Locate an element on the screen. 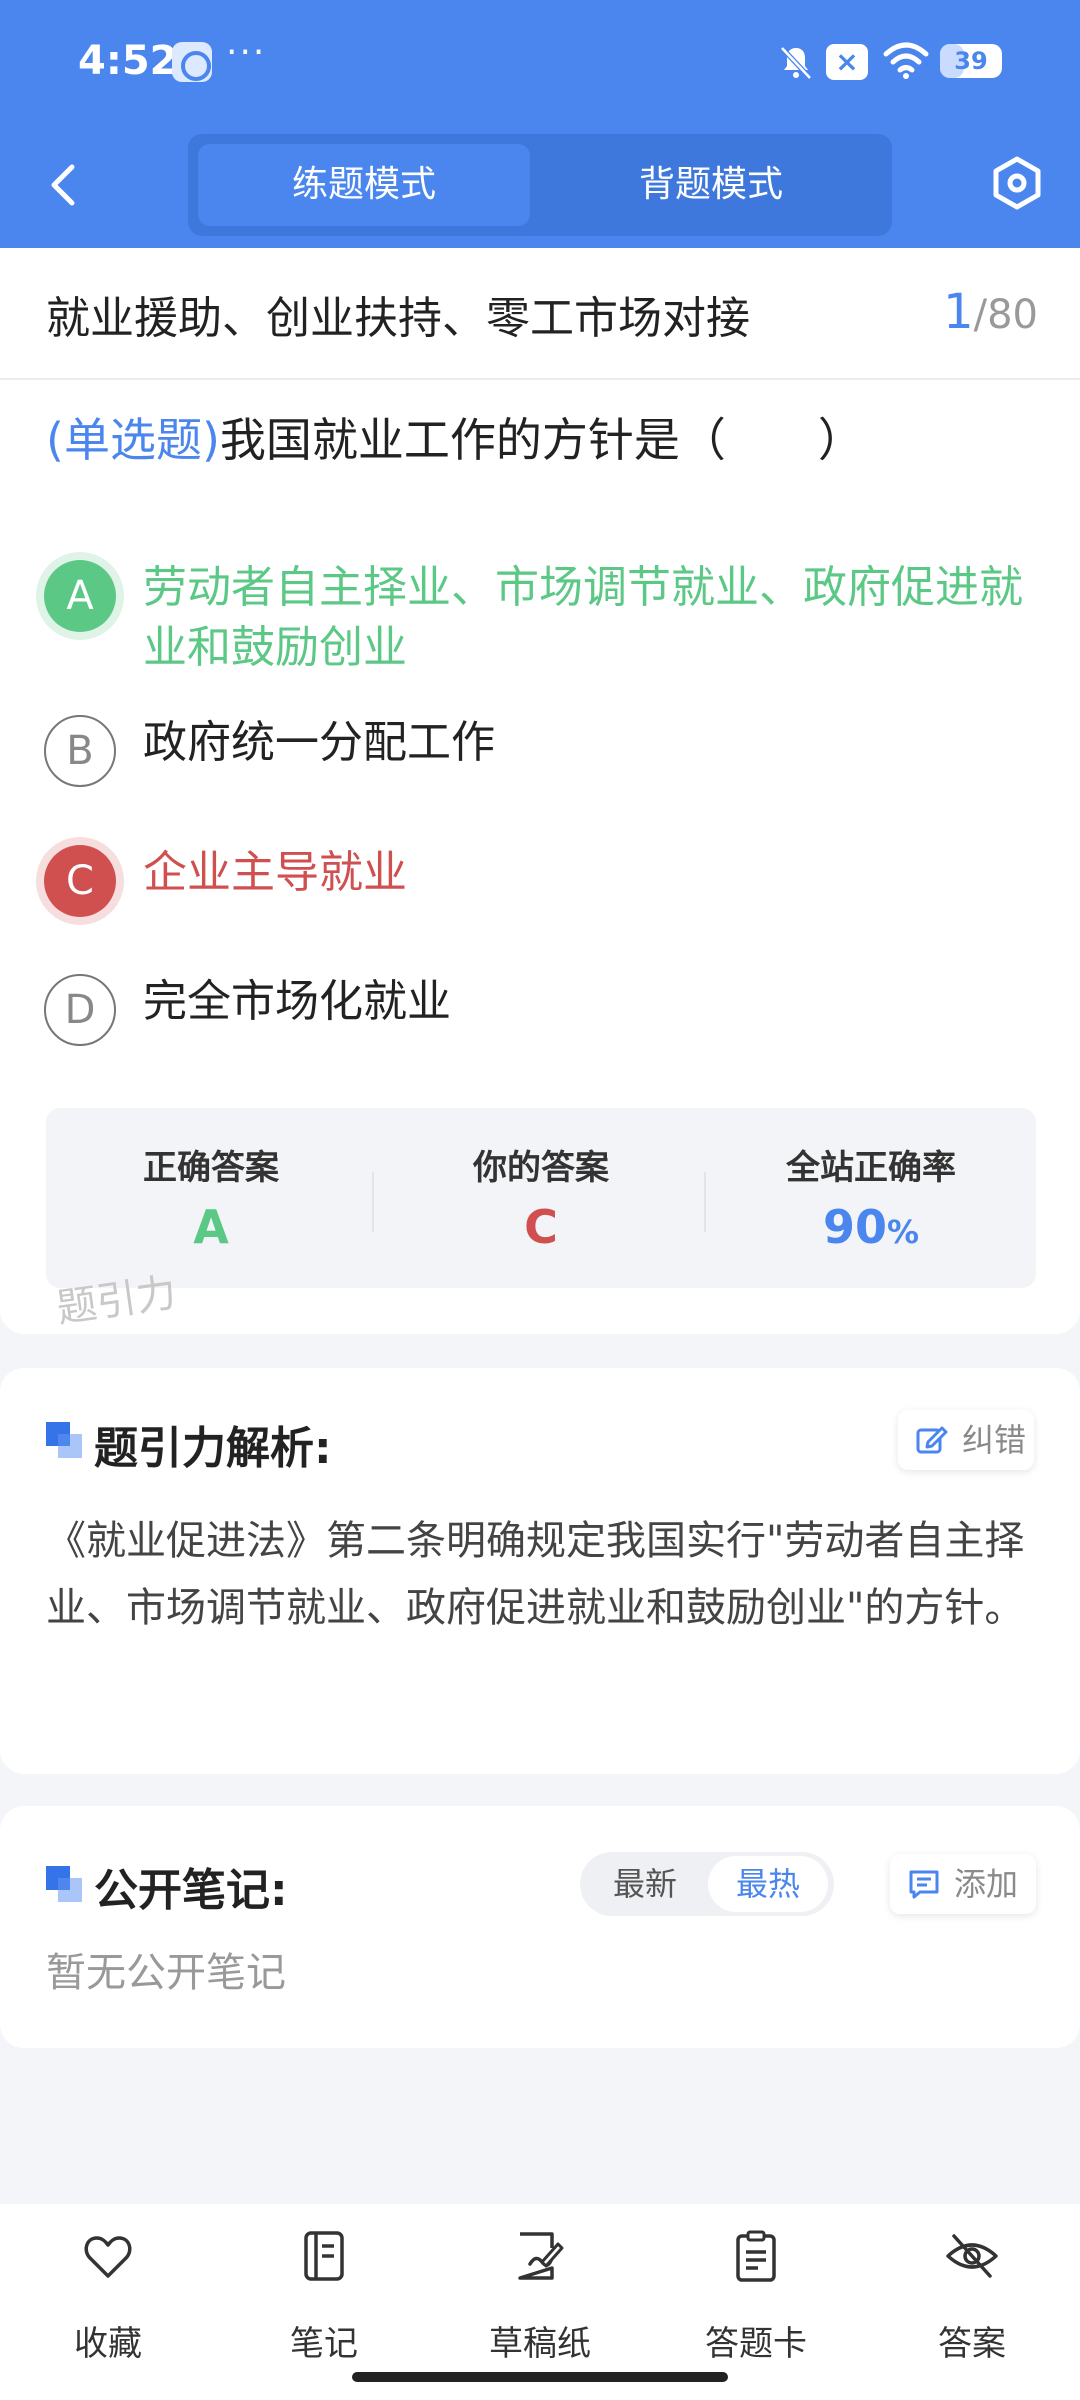 The height and width of the screenshot is (2400, 1080). option-c-letter: C is located at coordinates (80, 881).